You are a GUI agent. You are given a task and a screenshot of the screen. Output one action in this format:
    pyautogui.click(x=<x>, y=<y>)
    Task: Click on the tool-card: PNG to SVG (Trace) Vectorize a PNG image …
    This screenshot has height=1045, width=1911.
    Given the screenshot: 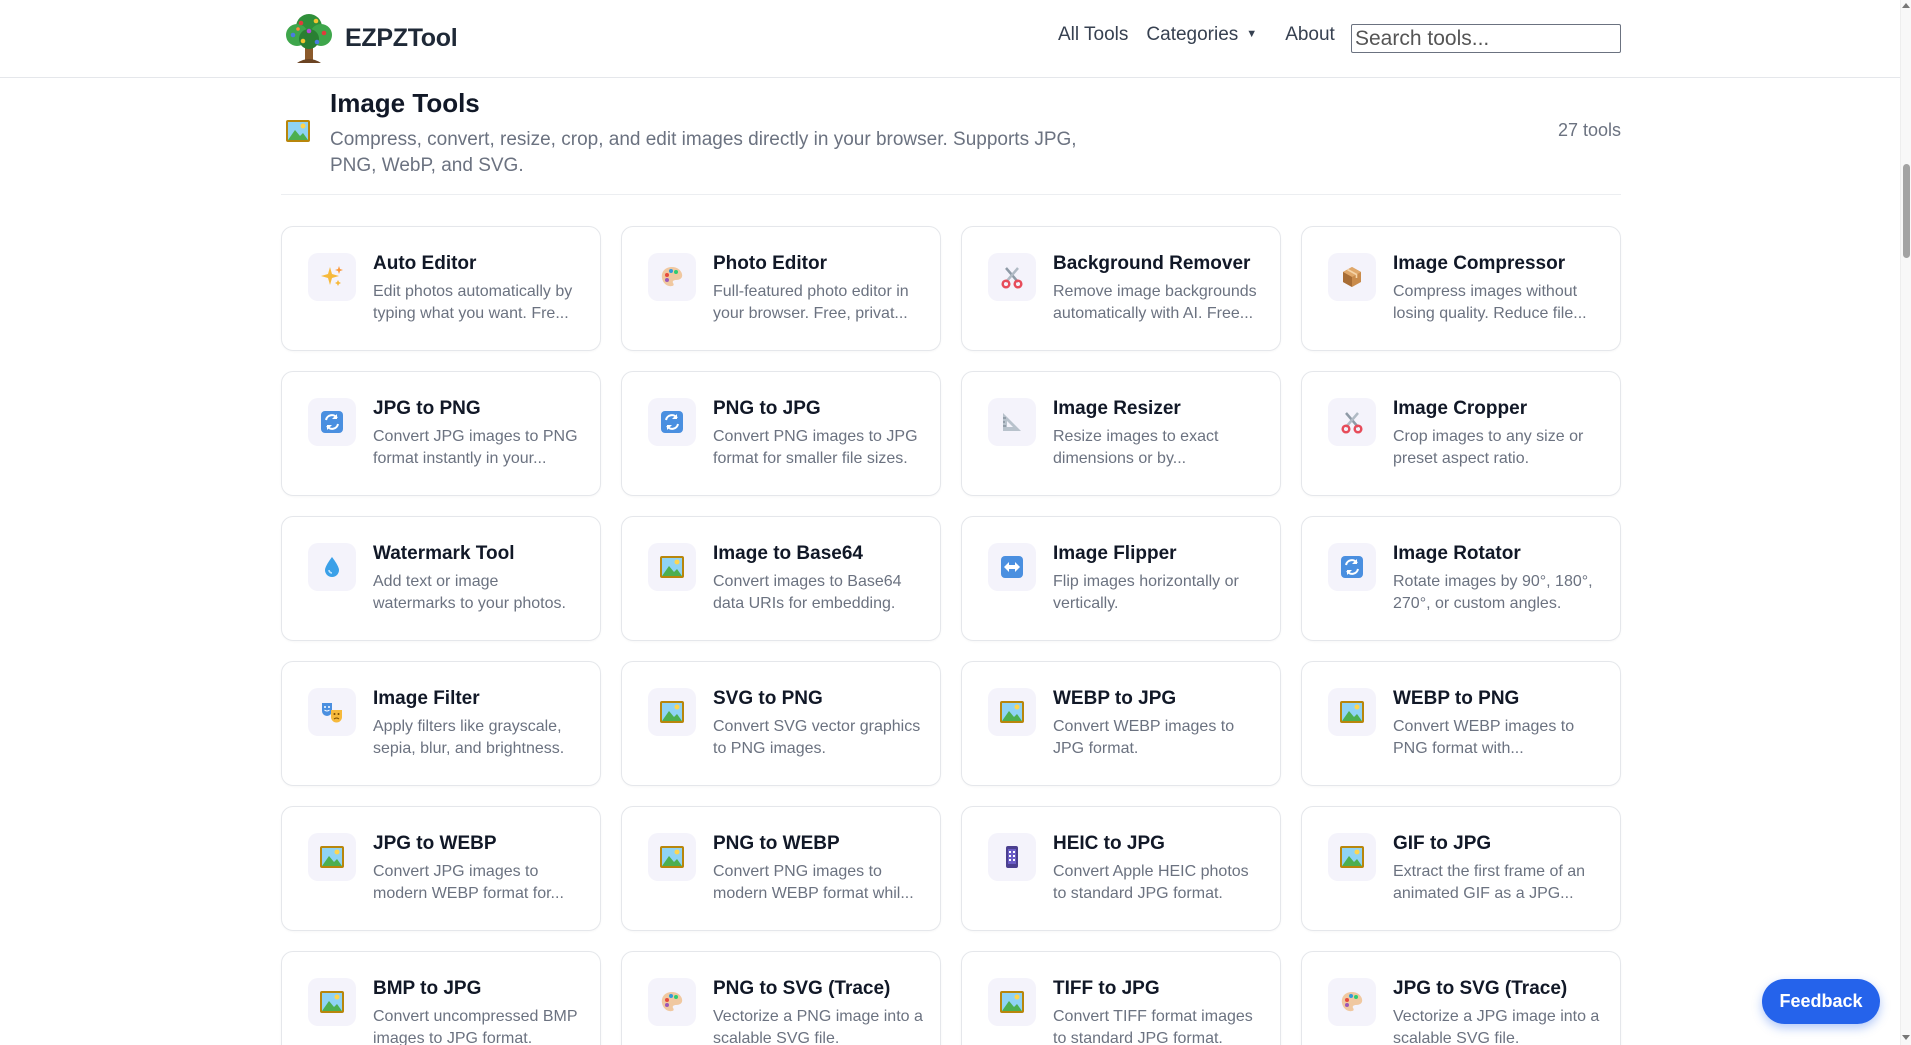 What is the action you would take?
    pyautogui.click(x=781, y=998)
    